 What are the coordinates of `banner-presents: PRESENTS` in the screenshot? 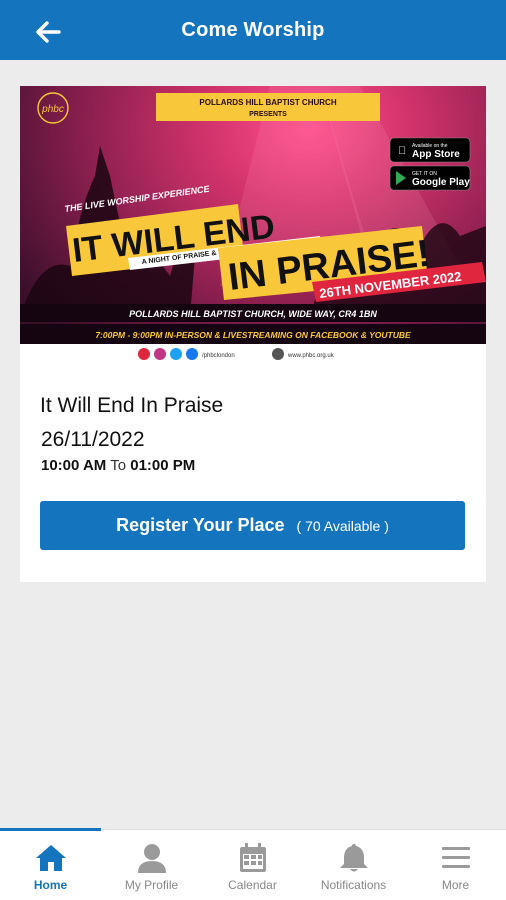 It's located at (268, 114).